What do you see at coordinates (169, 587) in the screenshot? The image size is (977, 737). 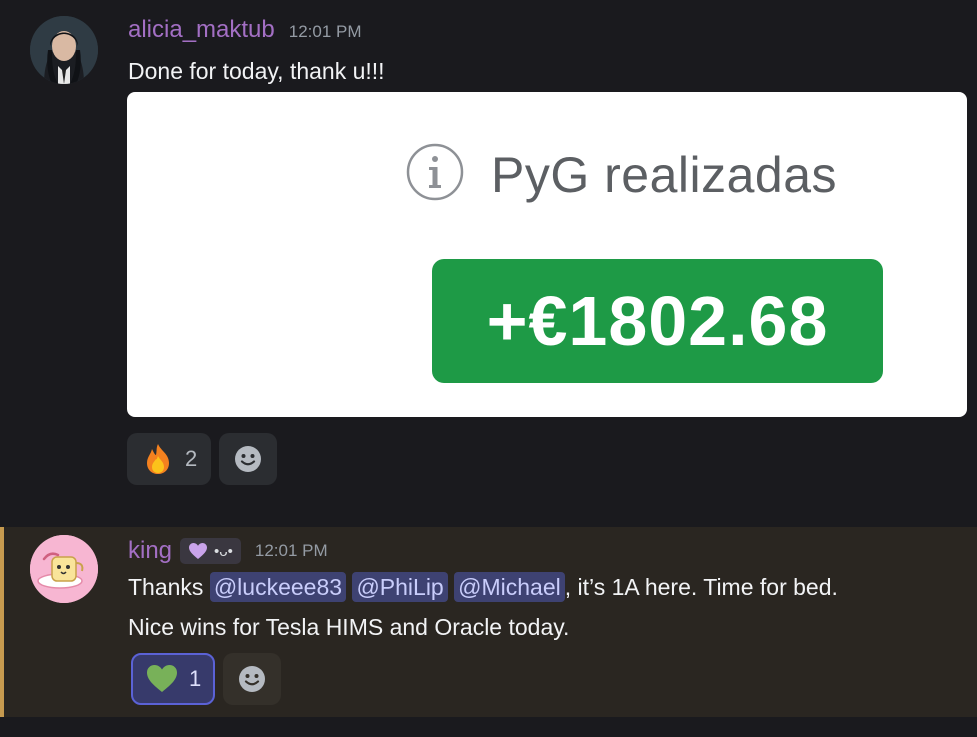 I see `text-prefix: Thanks` at bounding box center [169, 587].